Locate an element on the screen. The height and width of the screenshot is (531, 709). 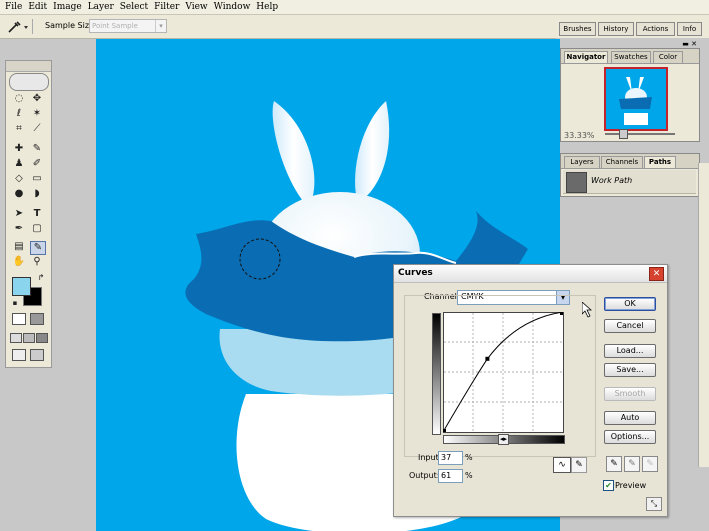
menu-file: File is located at coordinates (12, 7).